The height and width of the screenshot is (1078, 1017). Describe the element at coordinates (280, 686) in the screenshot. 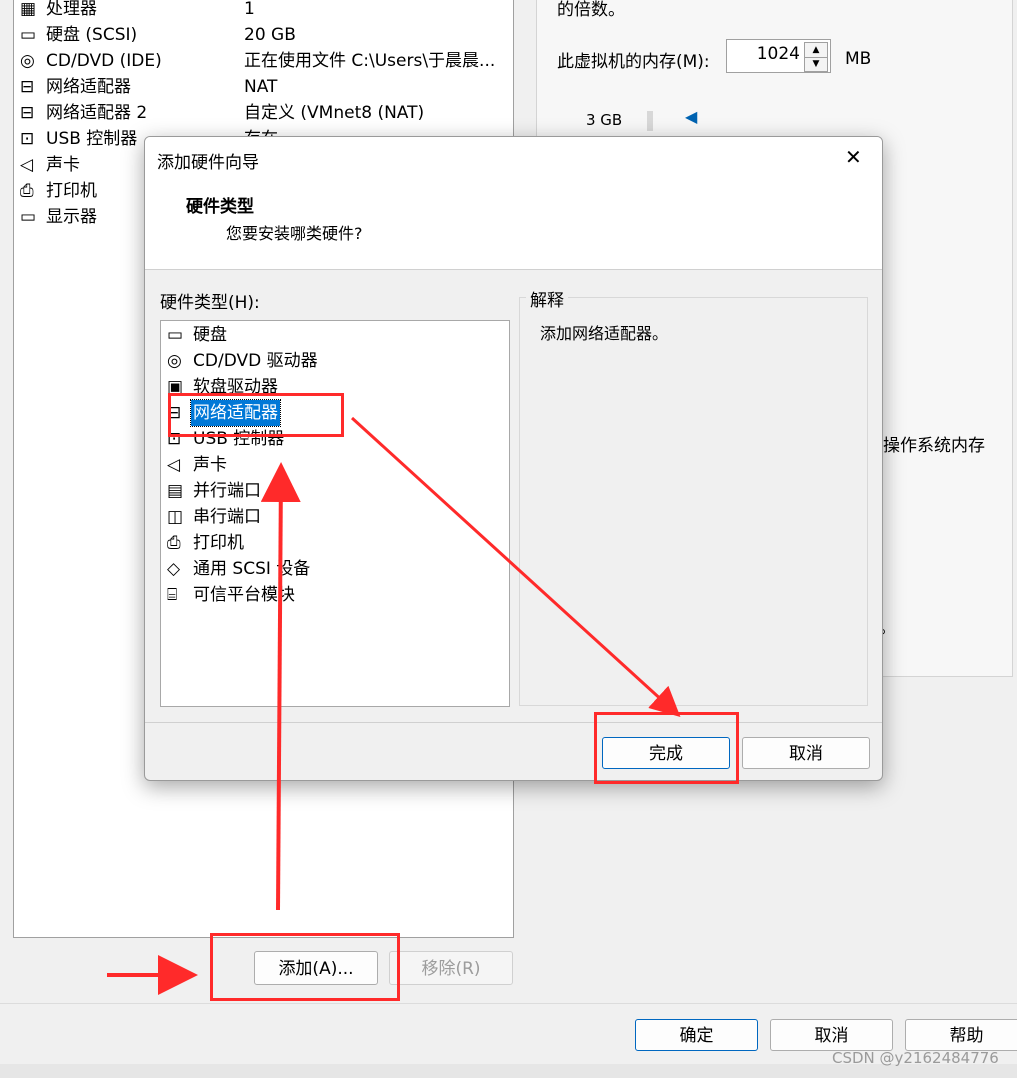

I see `arrow-up-to-list` at that location.